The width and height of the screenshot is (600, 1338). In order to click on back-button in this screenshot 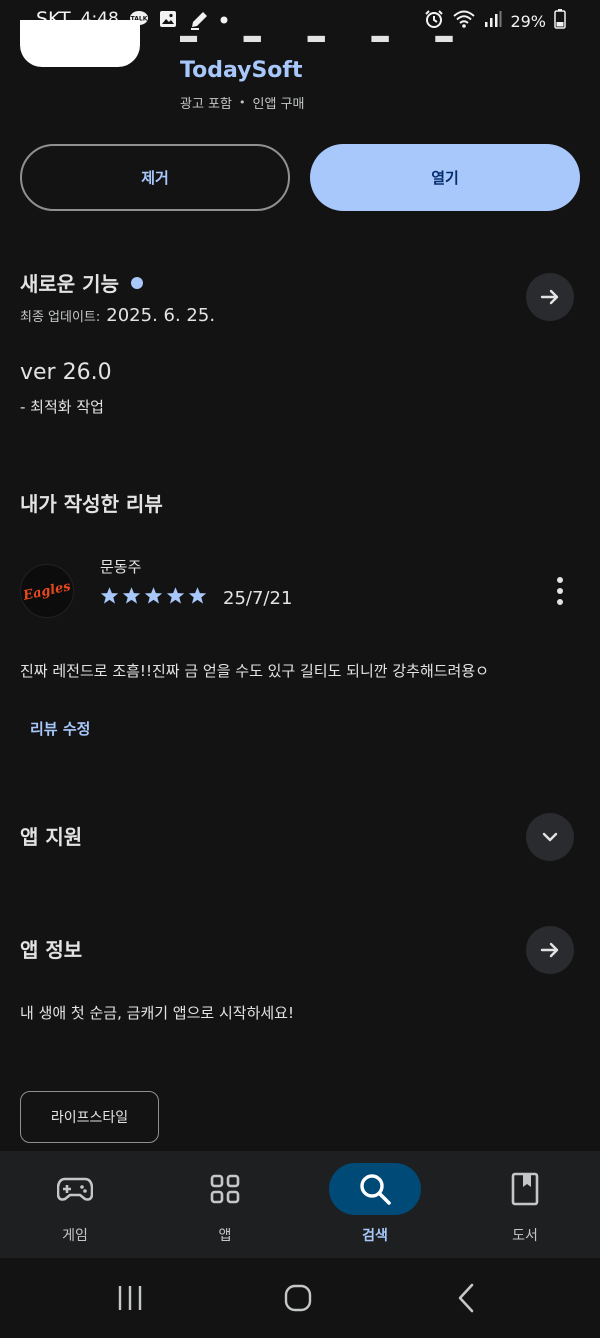, I will do `click(466, 1298)`.